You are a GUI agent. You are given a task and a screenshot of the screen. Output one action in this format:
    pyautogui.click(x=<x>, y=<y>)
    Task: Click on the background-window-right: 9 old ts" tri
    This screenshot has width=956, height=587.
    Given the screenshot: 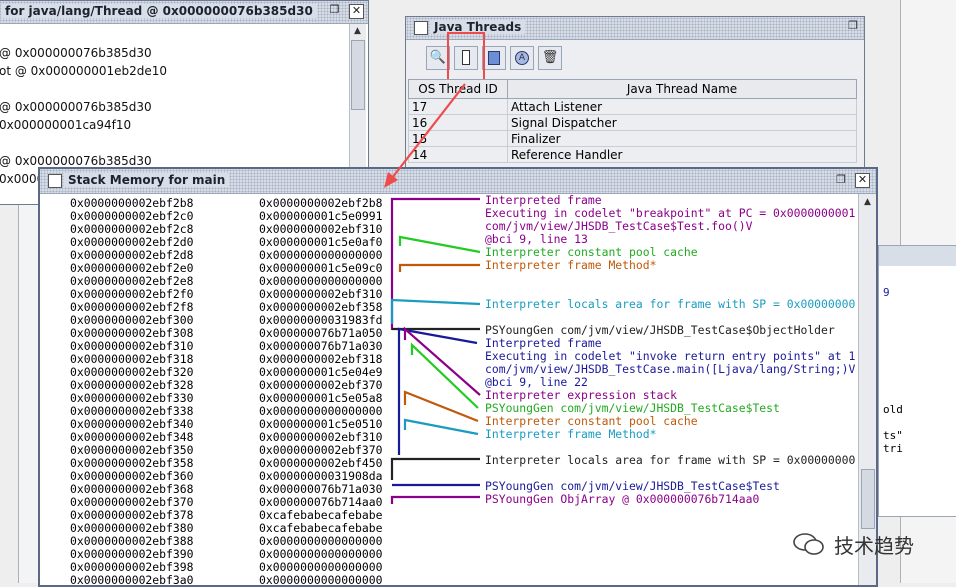 What is the action you would take?
    pyautogui.click(x=917, y=381)
    